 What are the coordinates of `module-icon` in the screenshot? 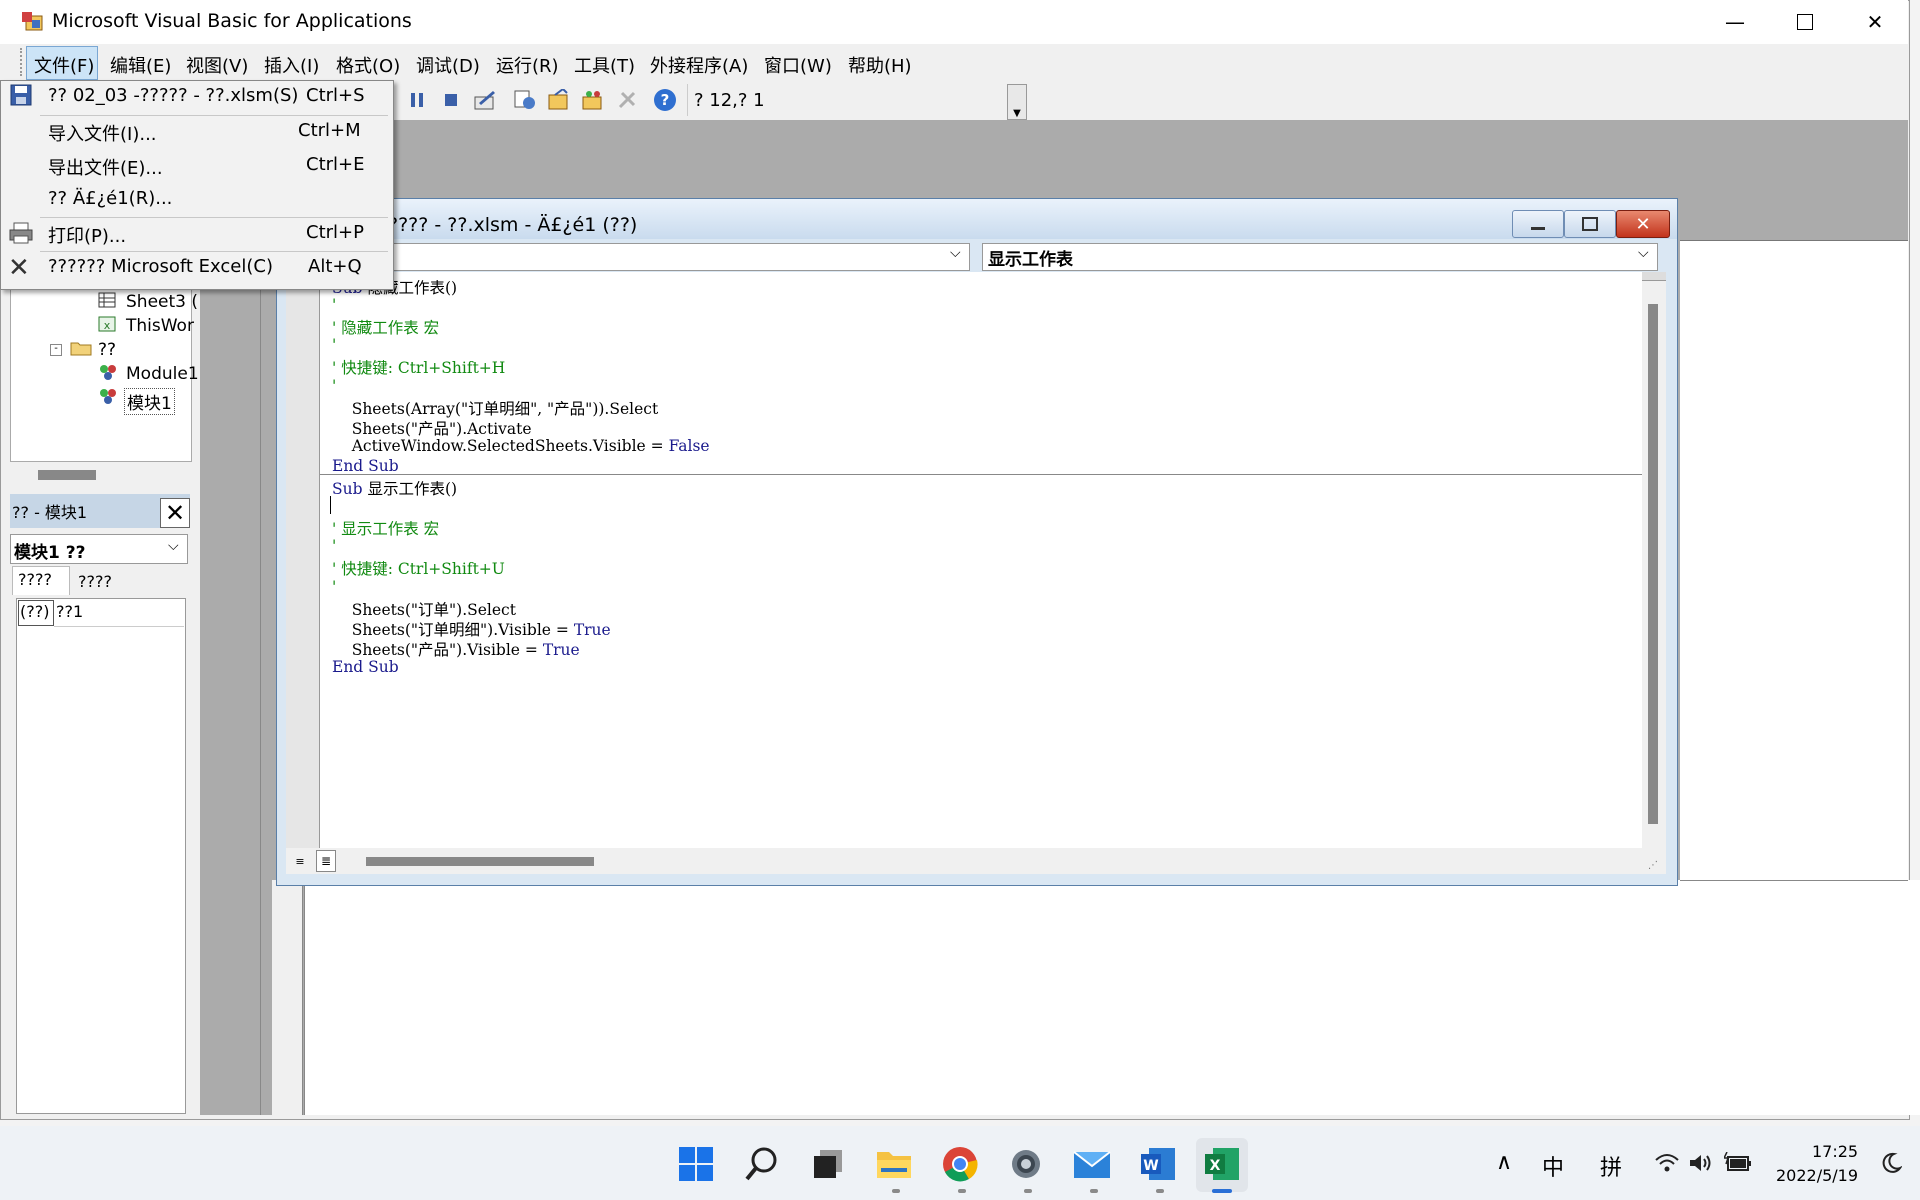 It's located at (108, 372).